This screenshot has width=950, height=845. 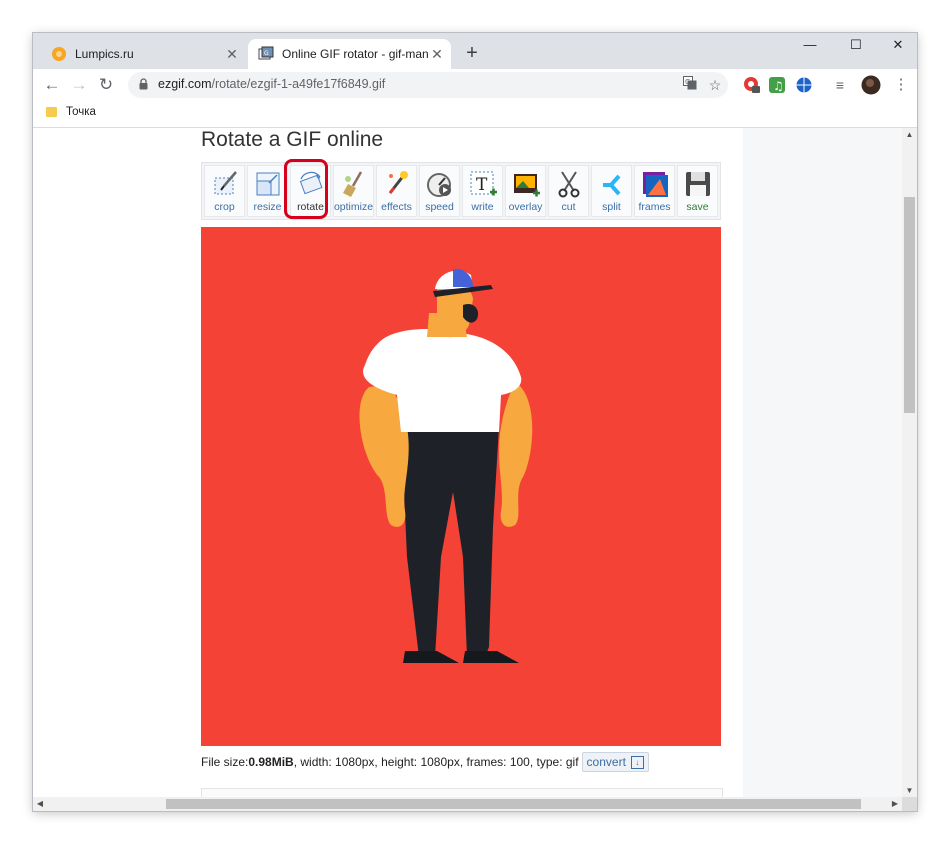 What do you see at coordinates (353, 207) in the screenshot?
I see `tool-label: optimize` at bounding box center [353, 207].